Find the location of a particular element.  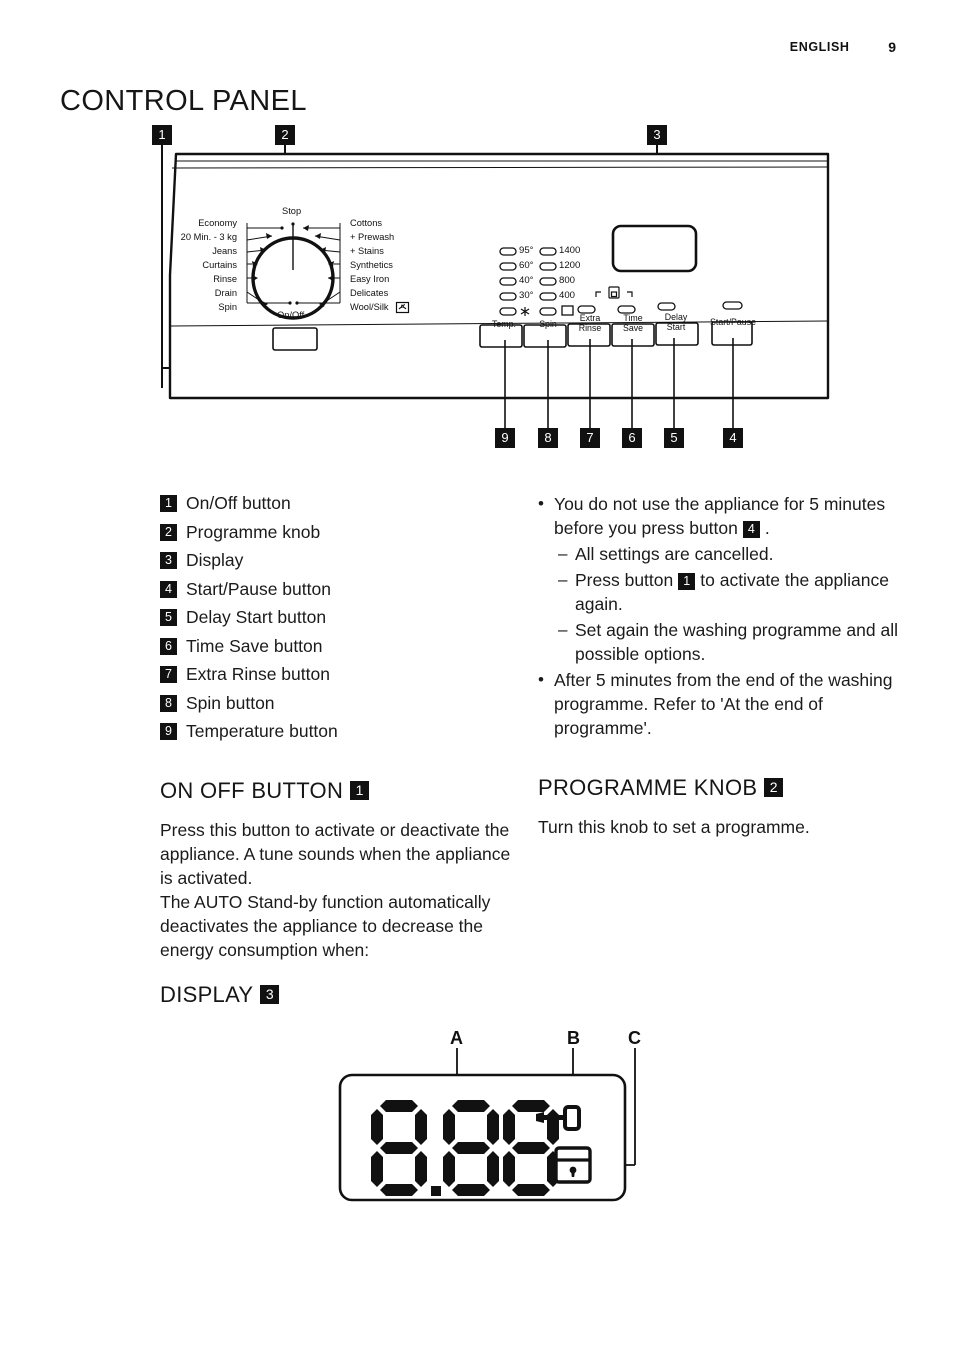

spin-indicator-1400: 1400 is located at coordinates (570, 250).